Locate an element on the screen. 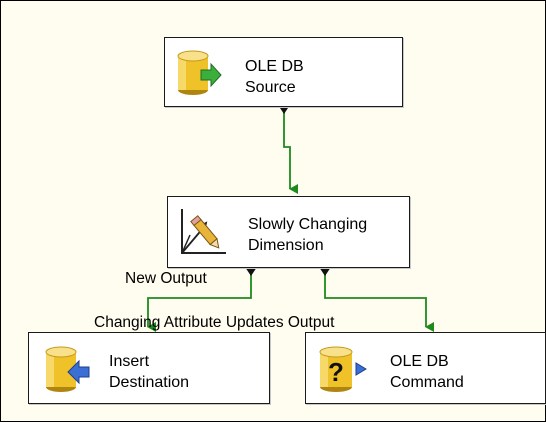 The height and width of the screenshot is (423, 546). changing-attribute-output-label: Changing Attribute Updates Output is located at coordinates (214, 323).